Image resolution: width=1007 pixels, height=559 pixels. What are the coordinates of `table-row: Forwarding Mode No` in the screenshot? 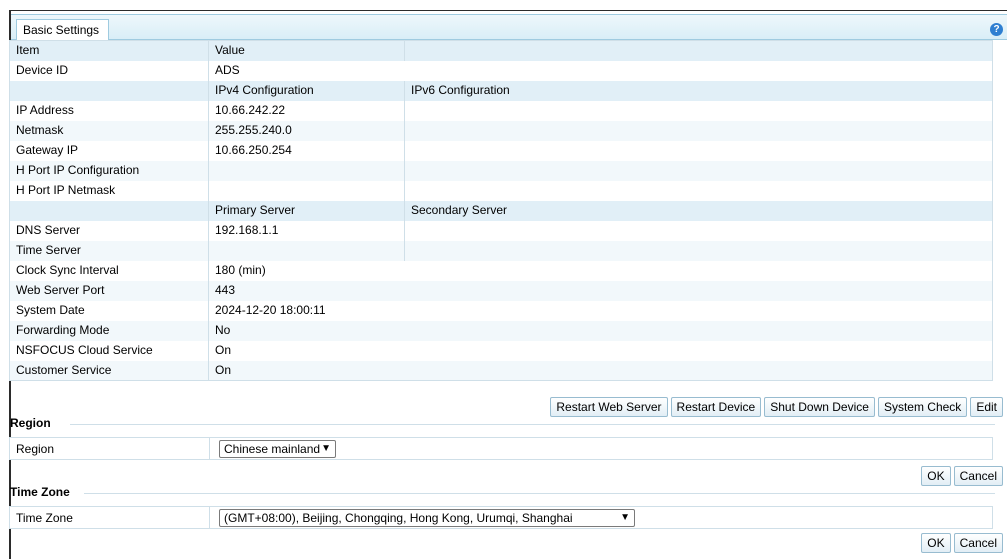 It's located at (501, 330).